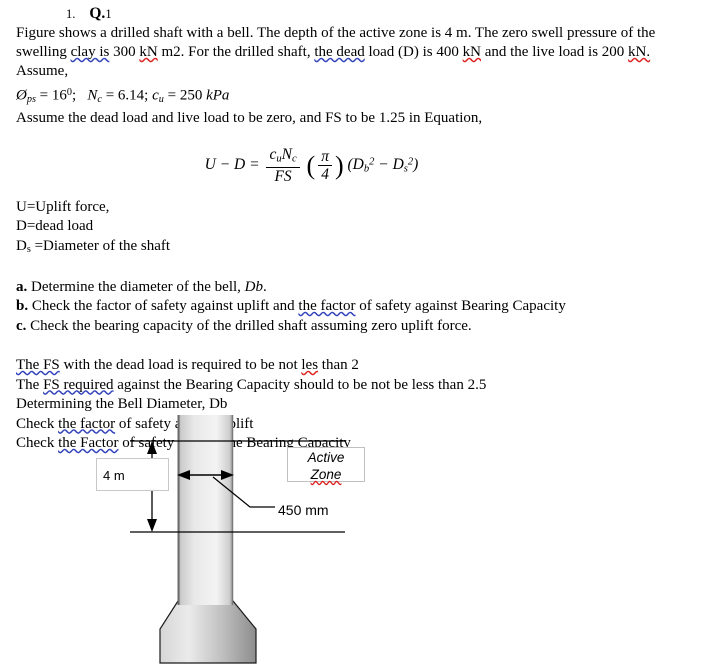 Image resolution: width=703 pixels, height=669 pixels. I want to click on cu-unit: kPa, so click(218, 95).